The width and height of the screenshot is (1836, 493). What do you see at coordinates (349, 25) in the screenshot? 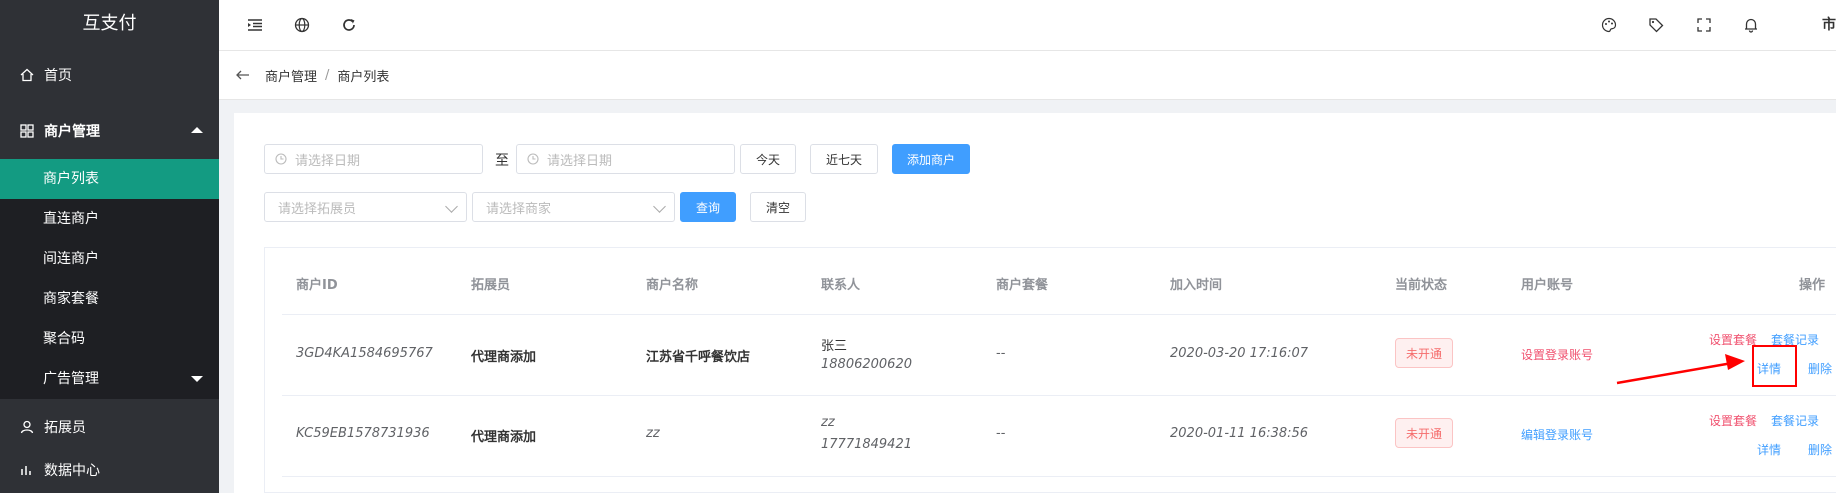
I see `refresh-icon` at bounding box center [349, 25].